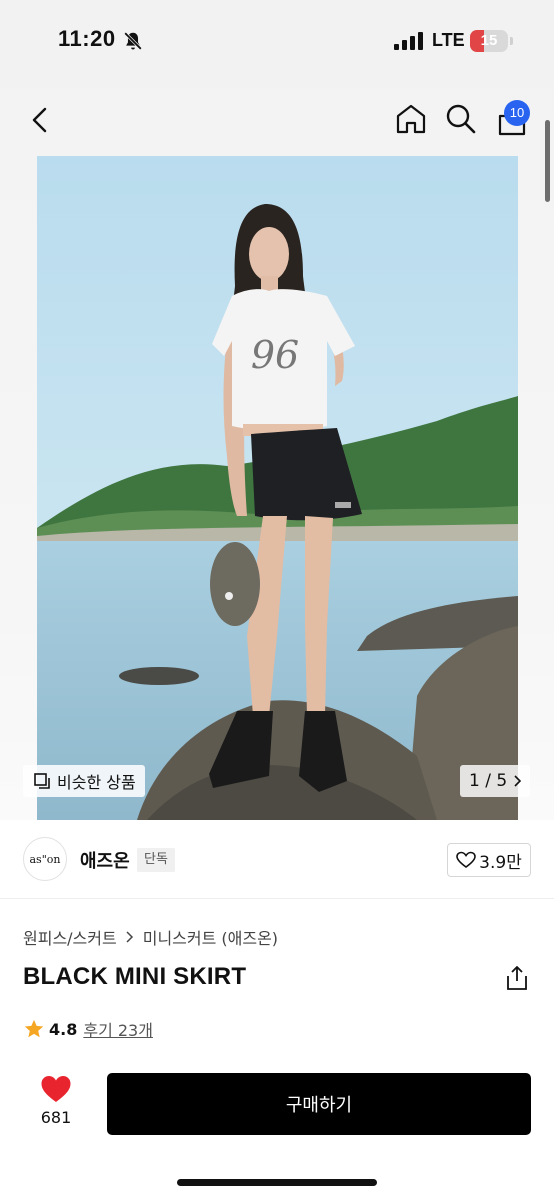 This screenshot has height=1200, width=554. Describe the element at coordinates (488, 781) in the screenshot. I see `image-pager-text: 1 / 5` at that location.